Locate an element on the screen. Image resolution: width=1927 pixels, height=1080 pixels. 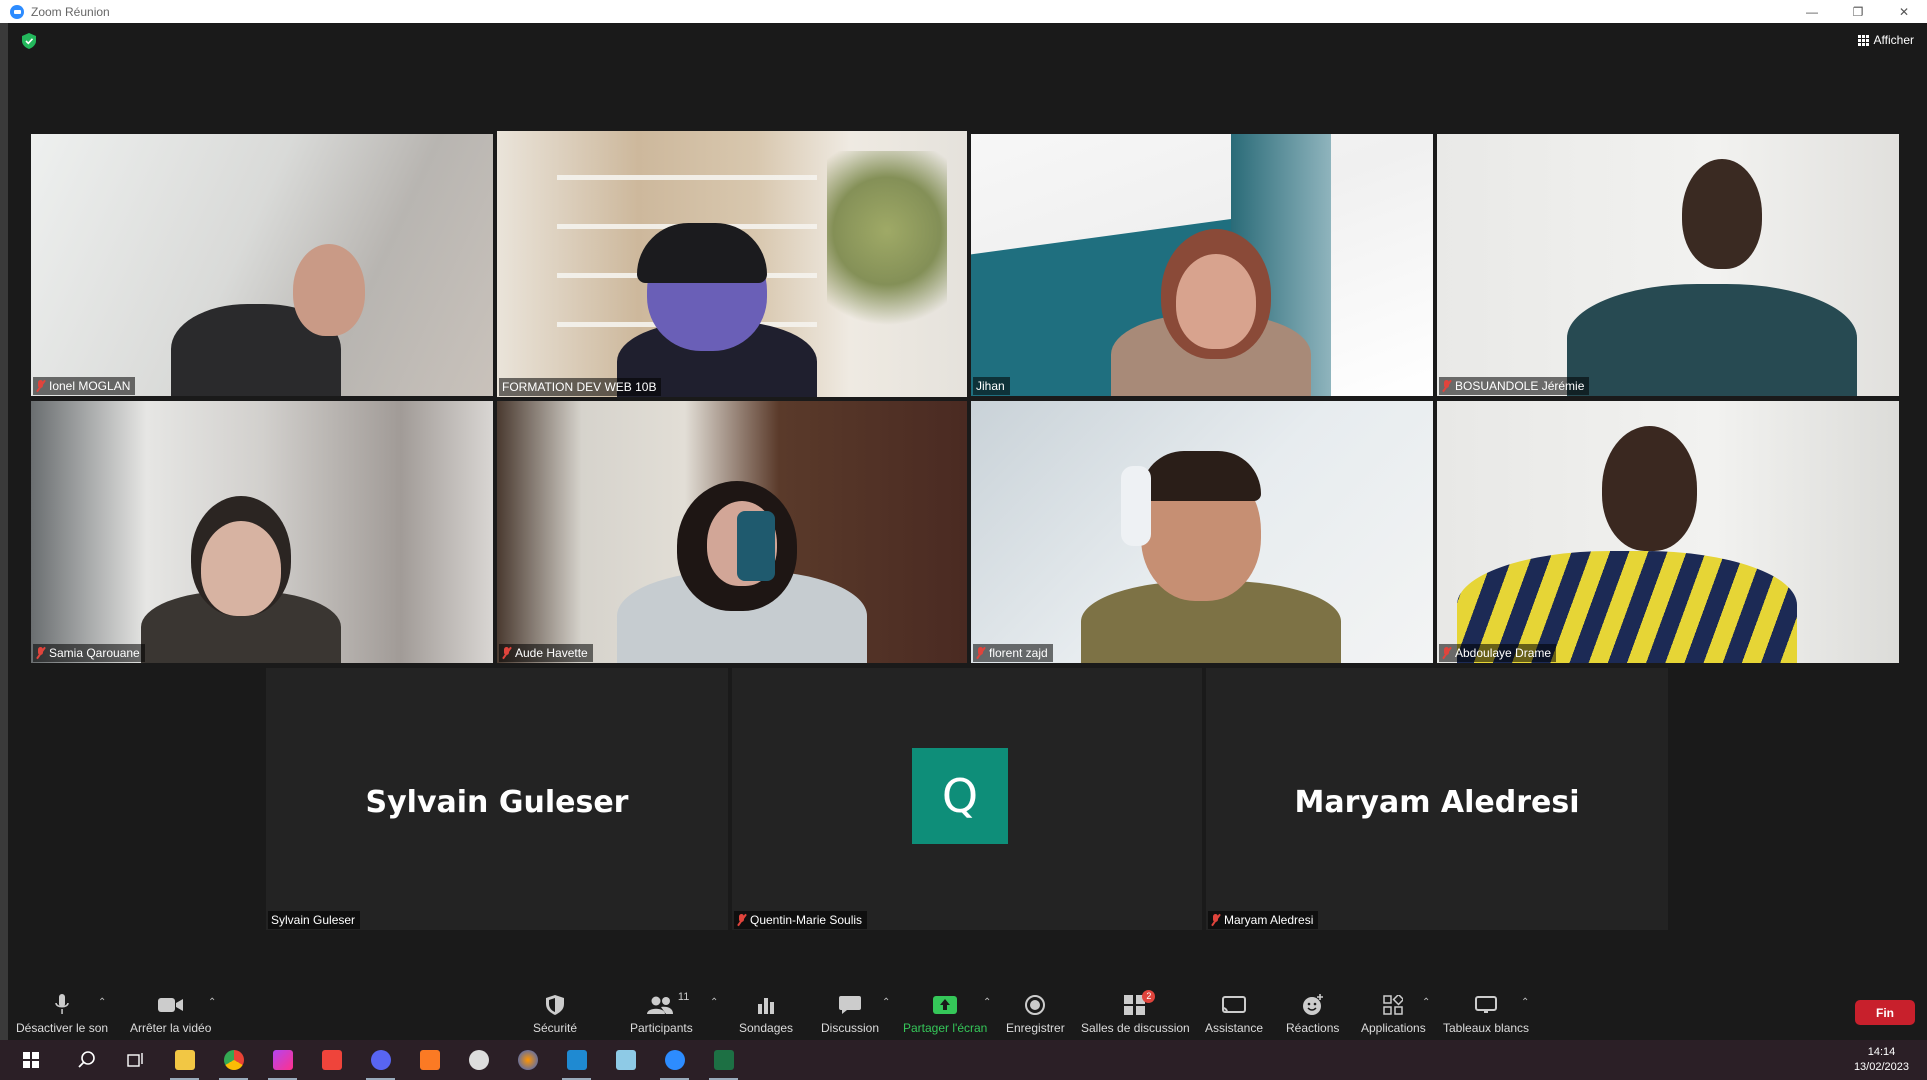
apps-button: Applications is located at coordinates (1393, 1014).